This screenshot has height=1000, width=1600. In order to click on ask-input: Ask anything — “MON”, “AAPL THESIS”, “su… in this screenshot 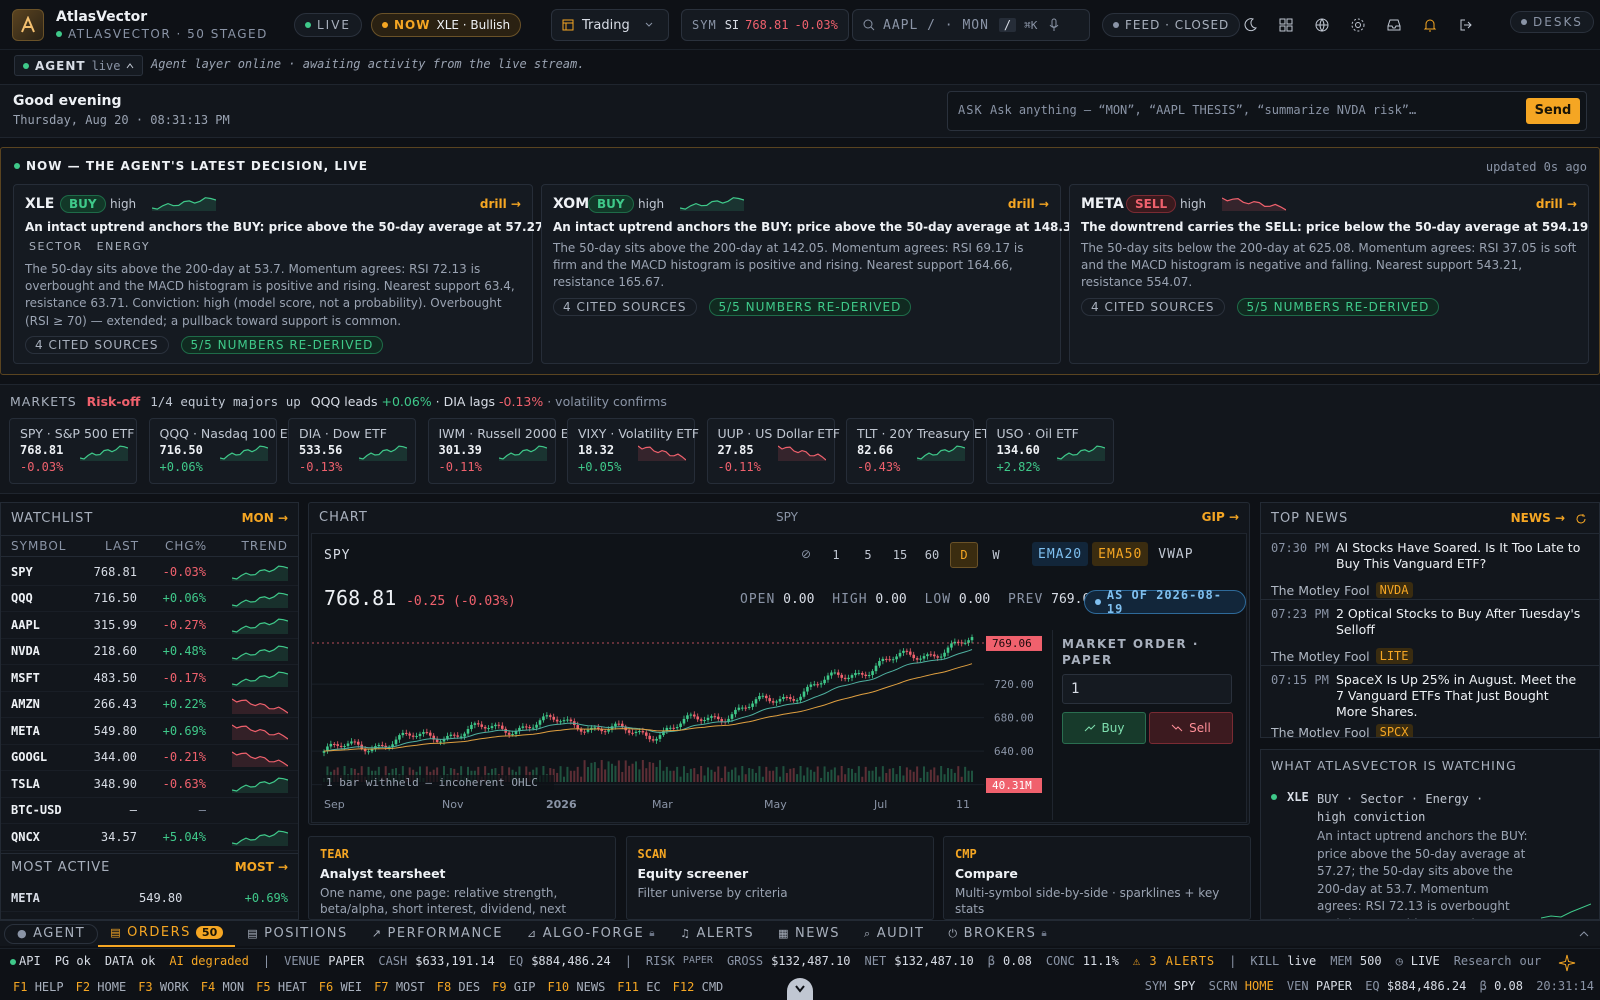, I will do `click(1203, 110)`.